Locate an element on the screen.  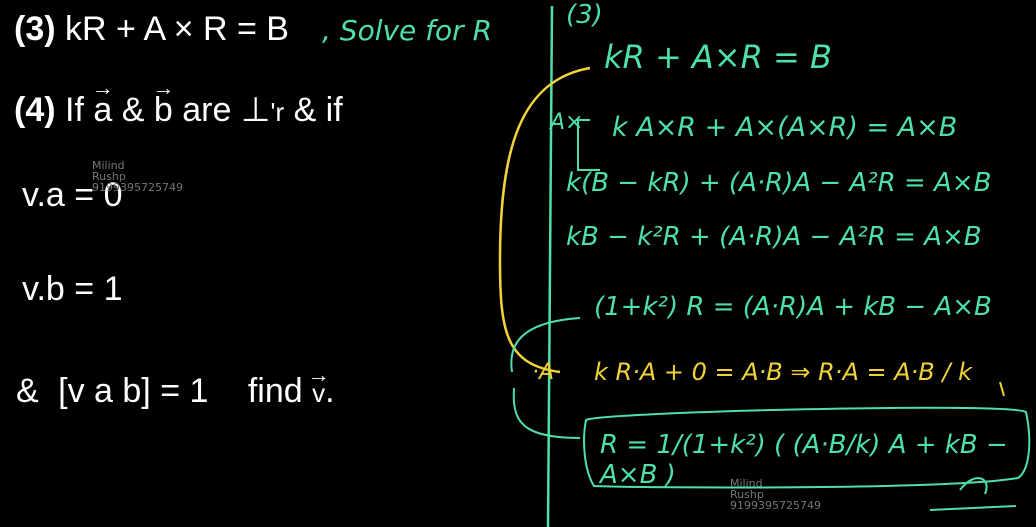
solution-line-5: (1+k²) R = (A·R)A + kB − A×B is located at coordinates (793, 307).